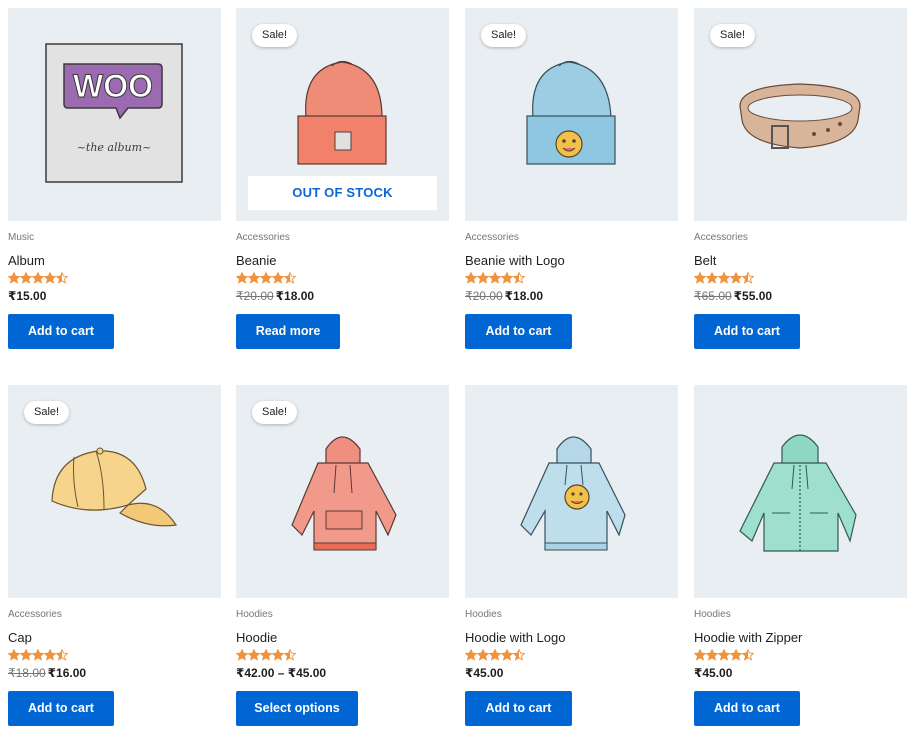 This screenshot has height=742, width=917. What do you see at coordinates (753, 296) in the screenshot?
I see `price-current: ₹55.00` at bounding box center [753, 296].